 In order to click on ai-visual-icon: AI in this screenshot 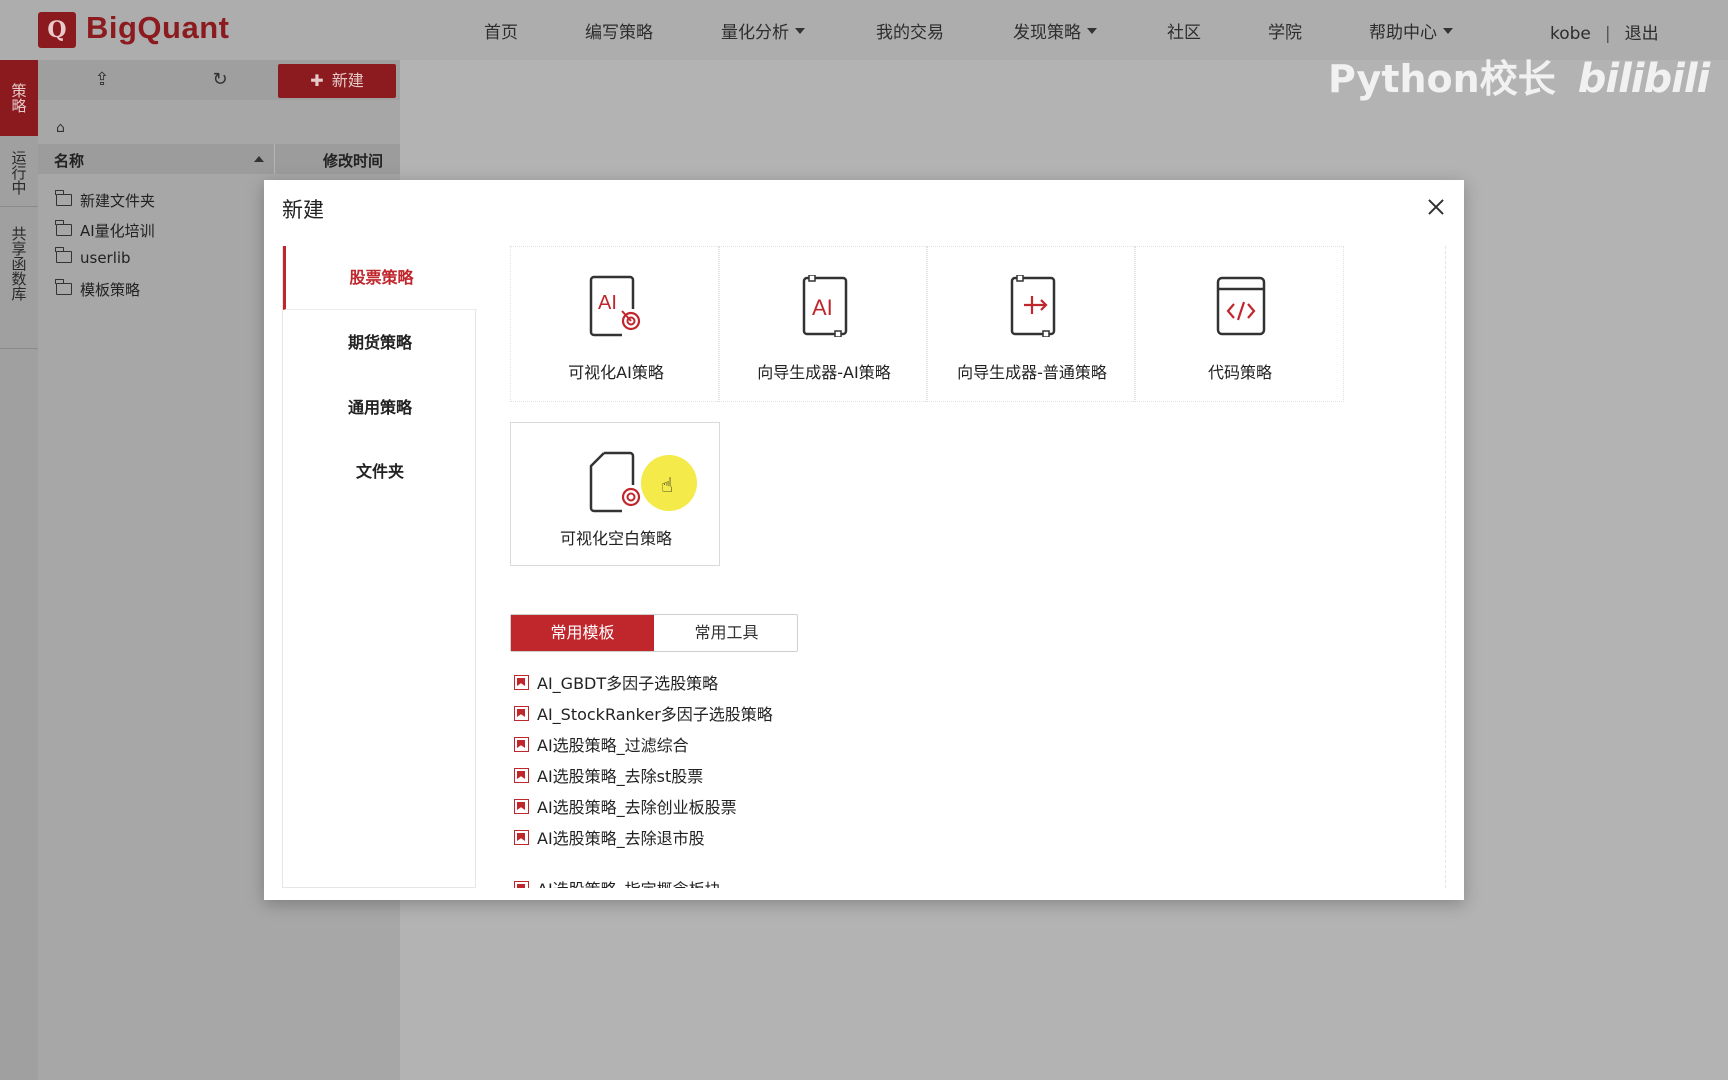, I will do `click(615, 306)`.